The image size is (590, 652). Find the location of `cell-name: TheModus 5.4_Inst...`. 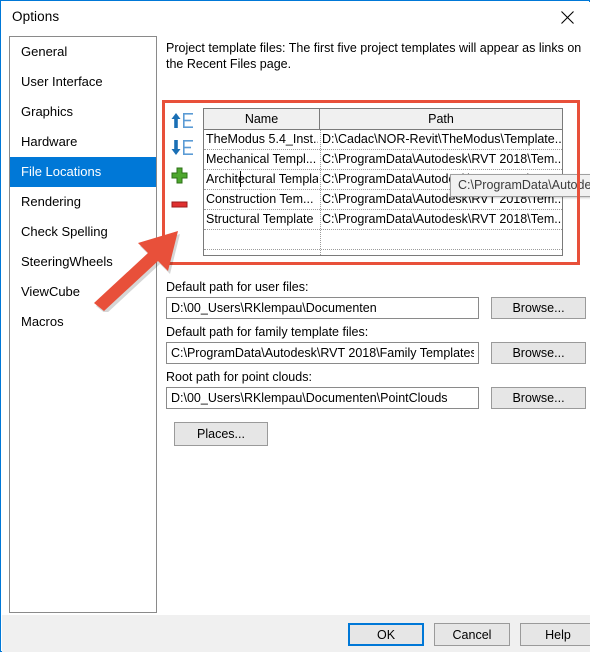

cell-name: TheModus 5.4_Inst... is located at coordinates (262, 139).